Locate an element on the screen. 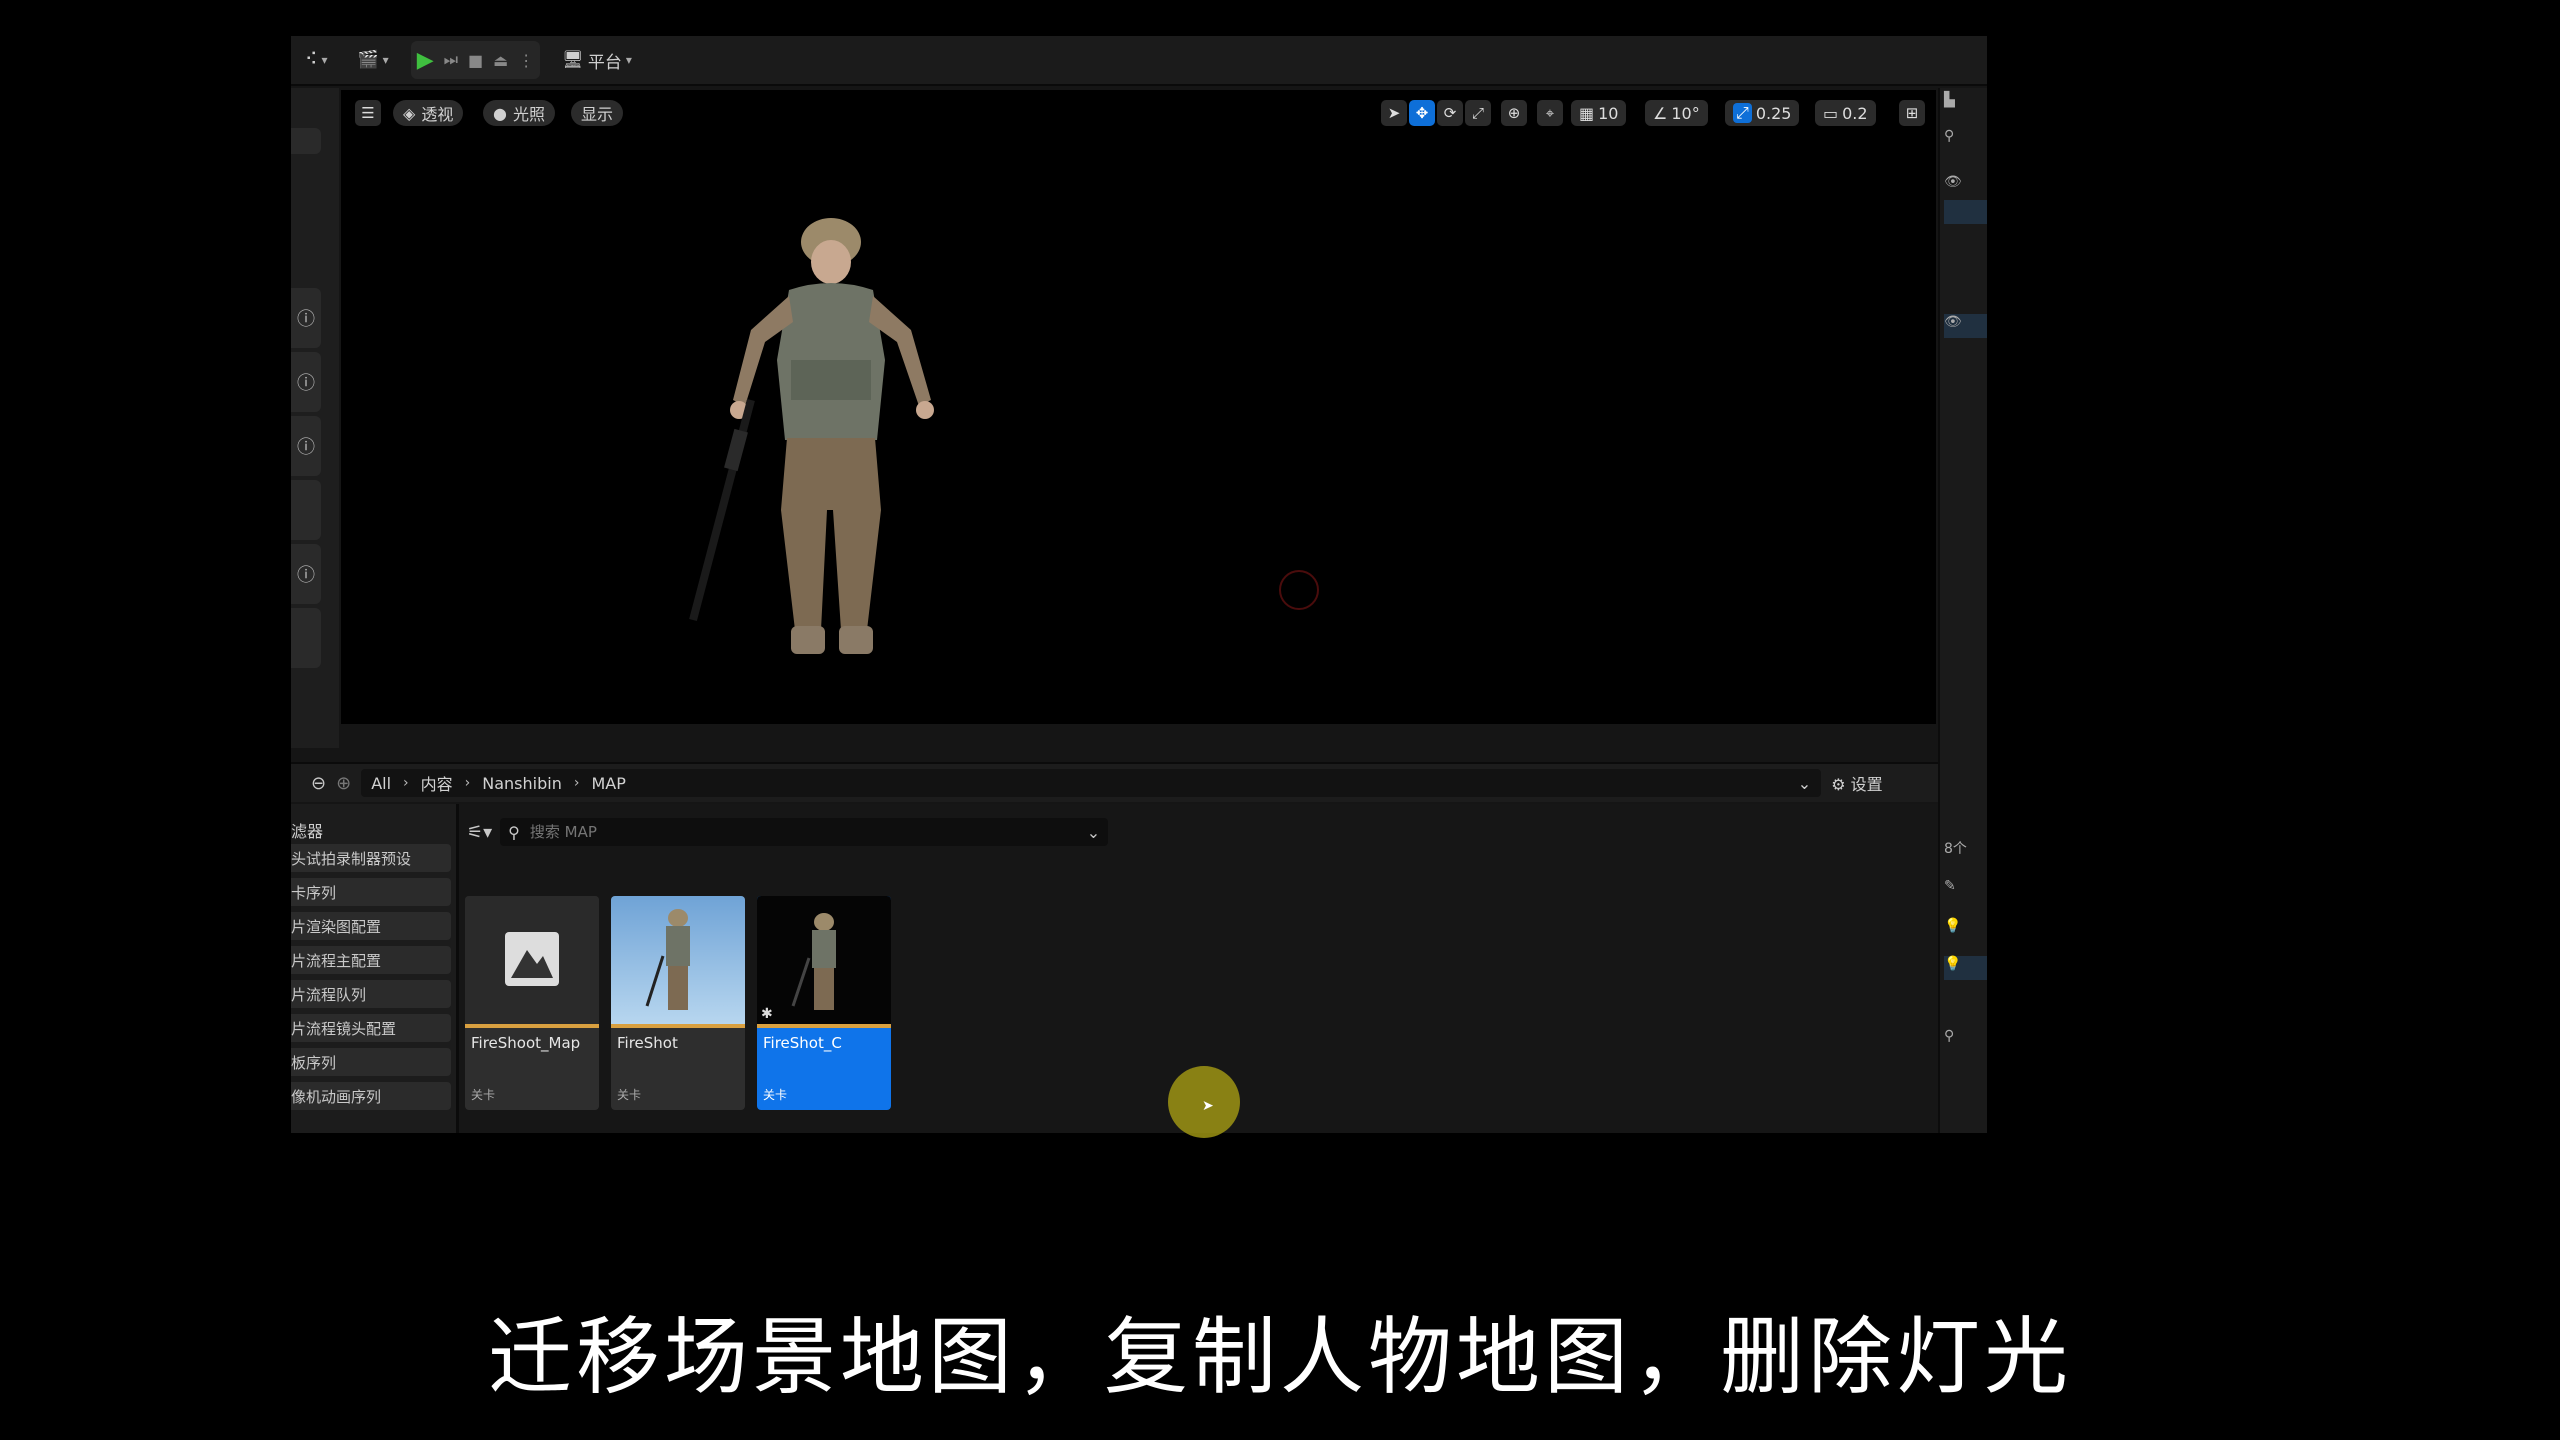  scale-snap-value: 0.25 is located at coordinates (1773, 113).